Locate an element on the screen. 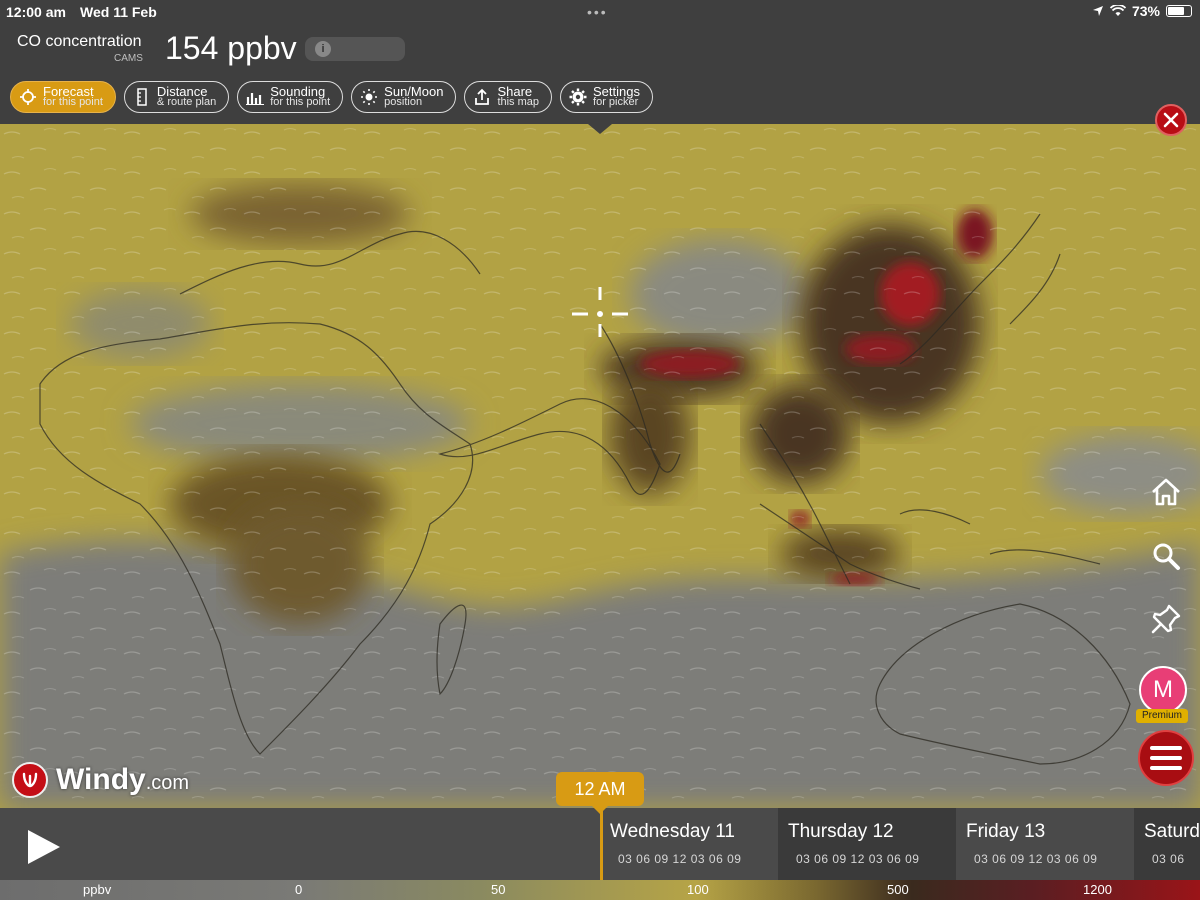  toolbar-button-sounding: Sounding for this point is located at coordinates (290, 97).